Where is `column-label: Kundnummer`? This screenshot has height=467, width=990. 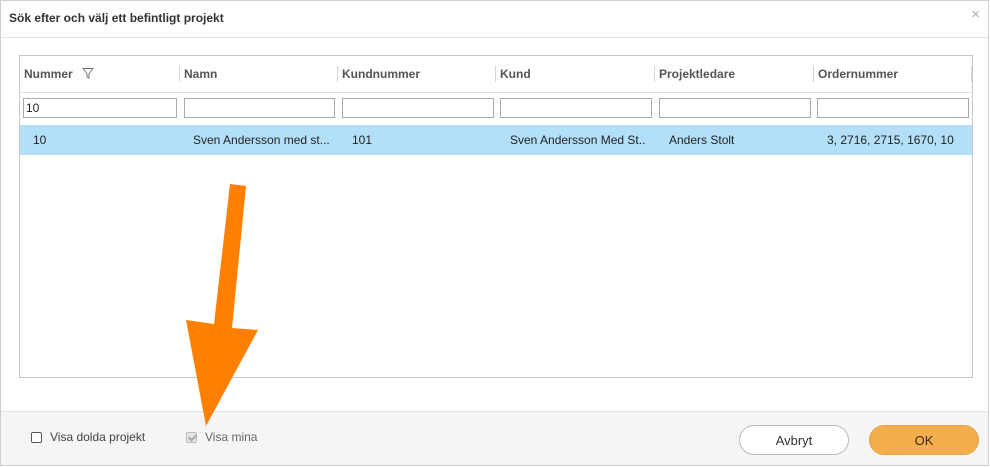
column-label: Kundnummer is located at coordinates (381, 74).